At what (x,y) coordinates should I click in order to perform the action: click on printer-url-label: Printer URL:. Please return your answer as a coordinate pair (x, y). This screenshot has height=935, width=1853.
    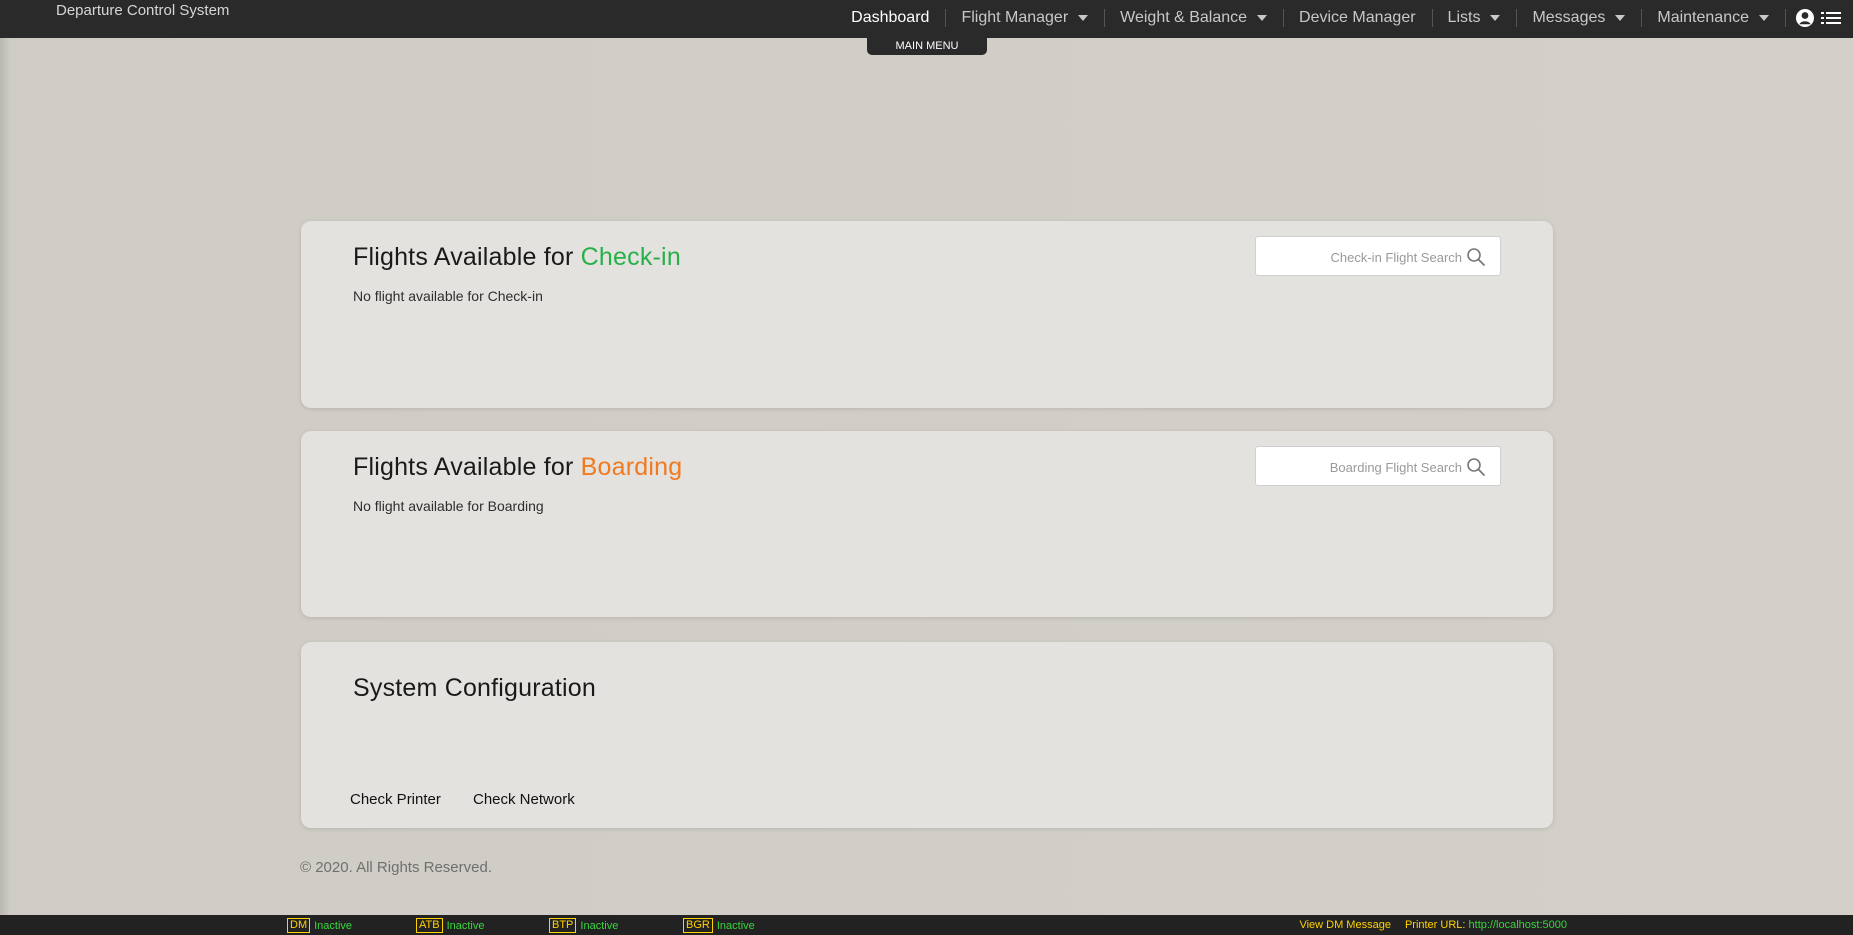
    Looking at the image, I should click on (1435, 925).